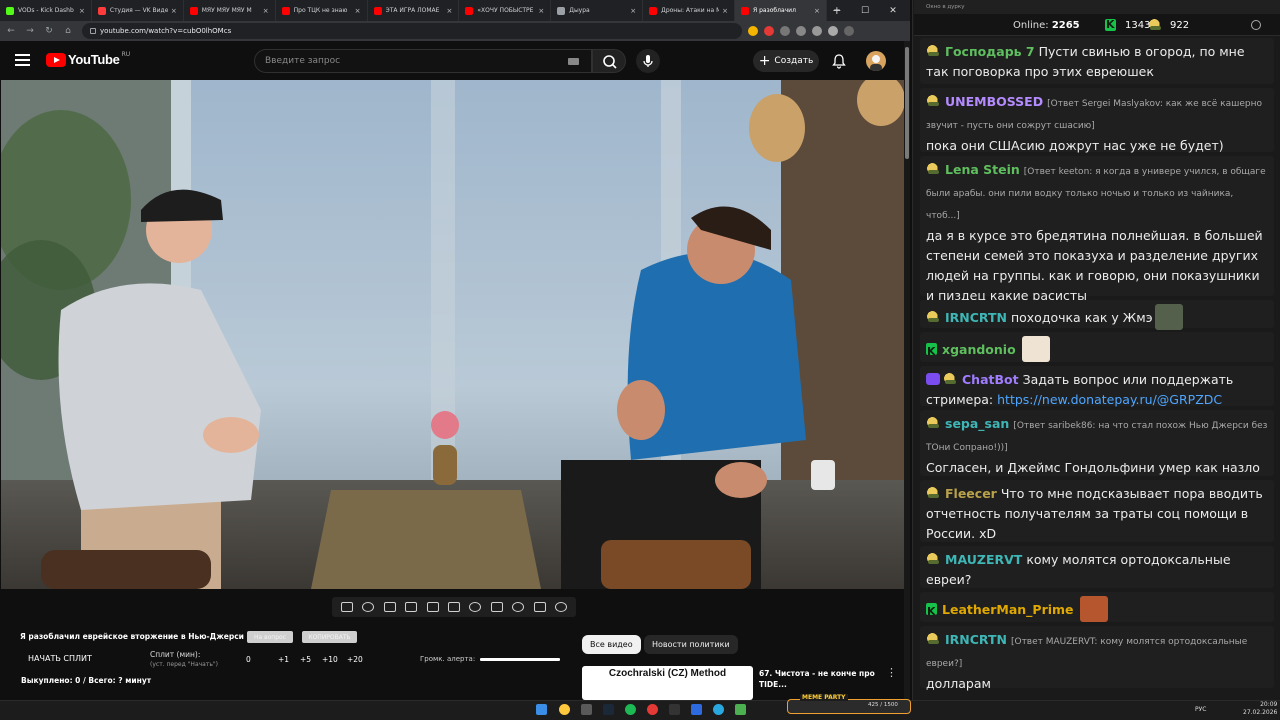 The height and width of the screenshot is (720, 1280). I want to click on close-window-button: ✕, so click(893, 10).